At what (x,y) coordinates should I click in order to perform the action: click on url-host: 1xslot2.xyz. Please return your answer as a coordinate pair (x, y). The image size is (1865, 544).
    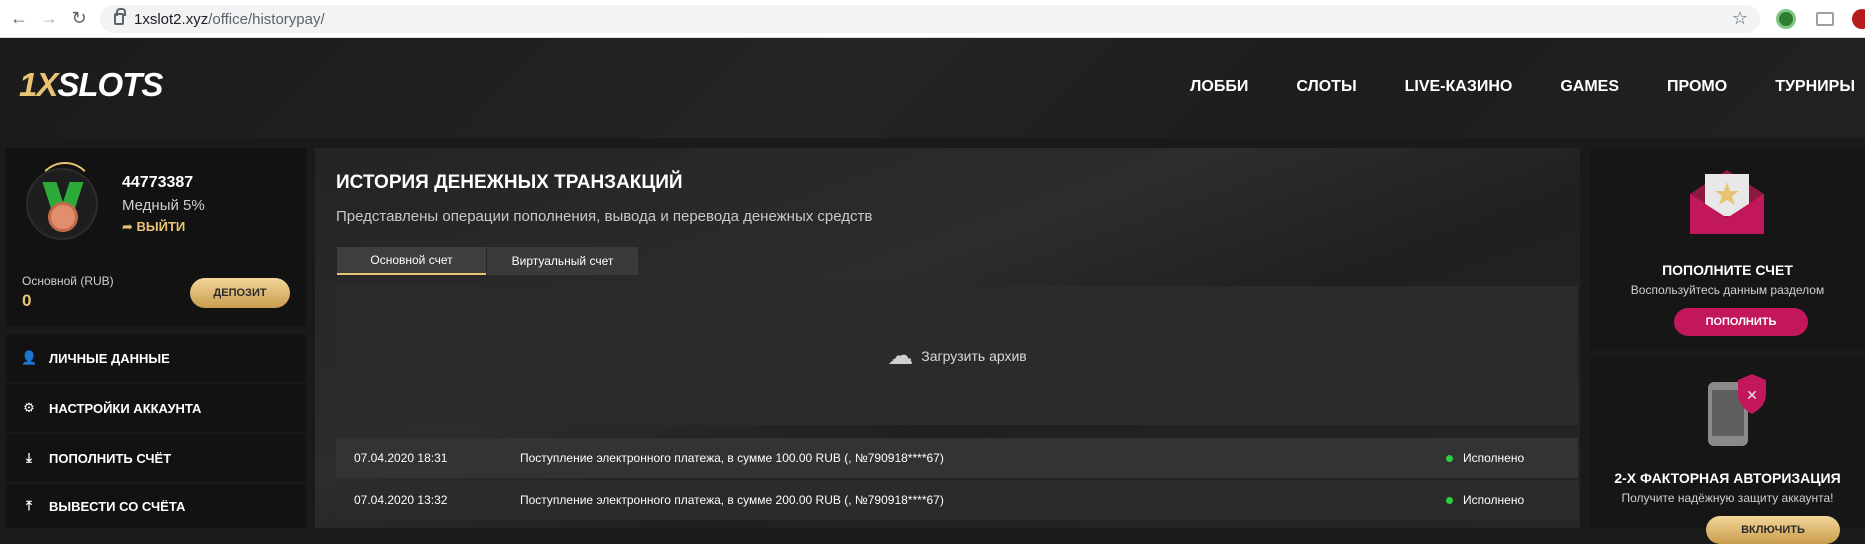
    Looking at the image, I should click on (171, 19).